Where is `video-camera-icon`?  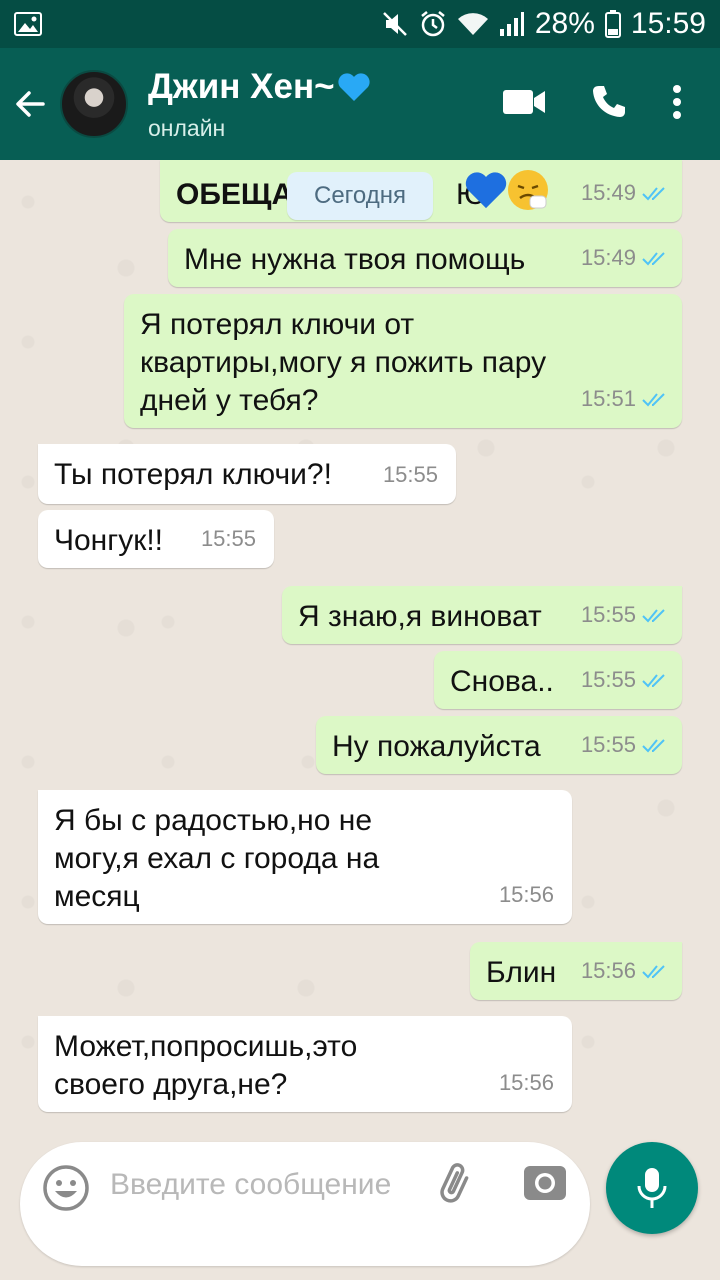 video-camera-icon is located at coordinates (524, 101).